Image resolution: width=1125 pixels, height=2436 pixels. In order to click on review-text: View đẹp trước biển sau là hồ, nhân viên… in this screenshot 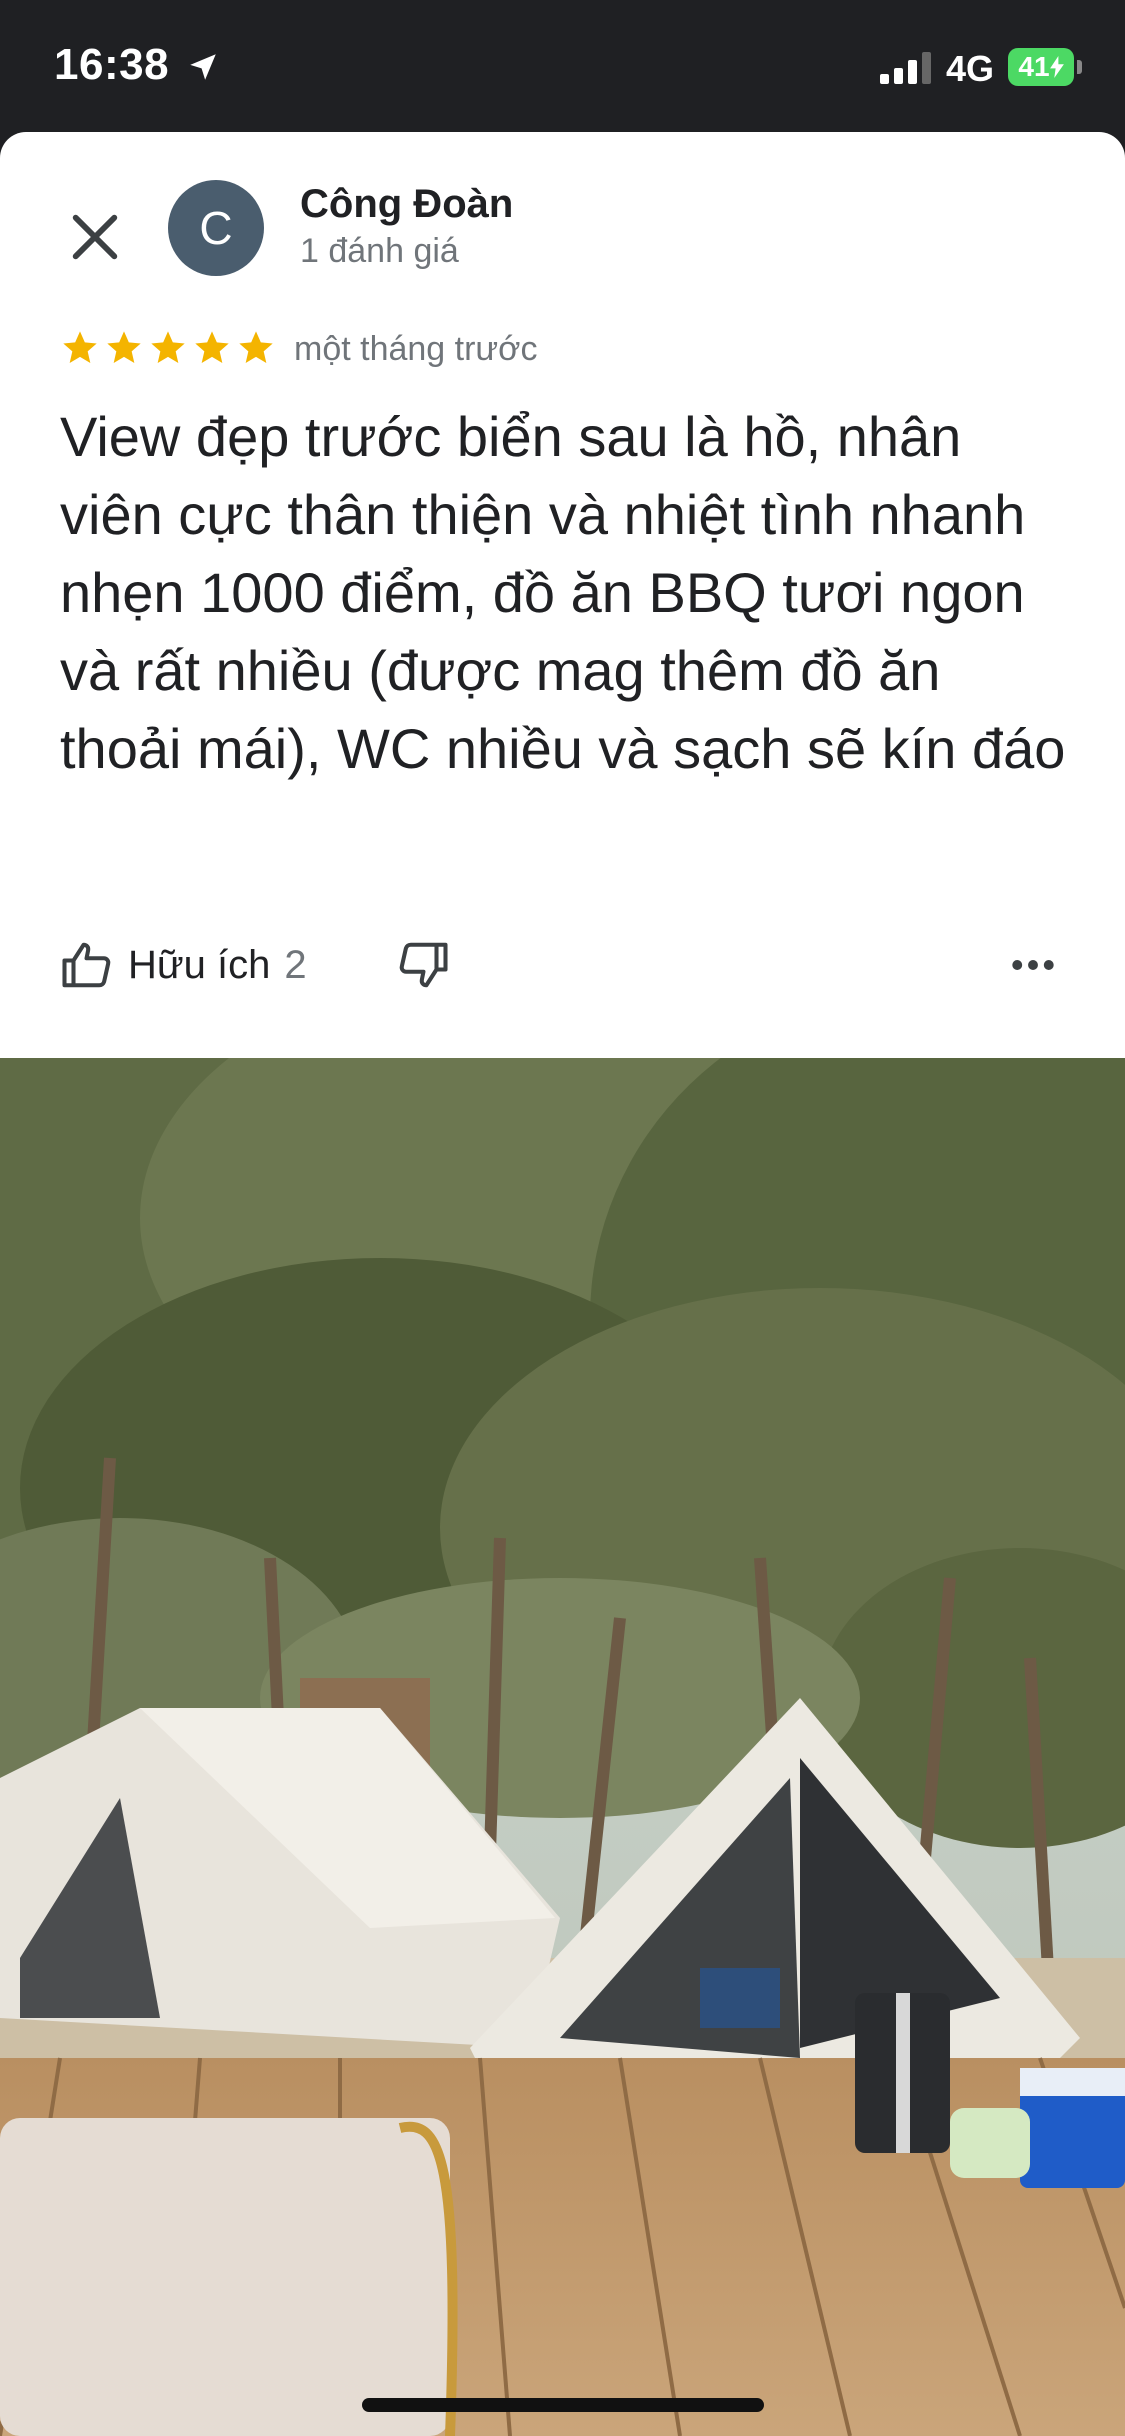, I will do `click(563, 592)`.